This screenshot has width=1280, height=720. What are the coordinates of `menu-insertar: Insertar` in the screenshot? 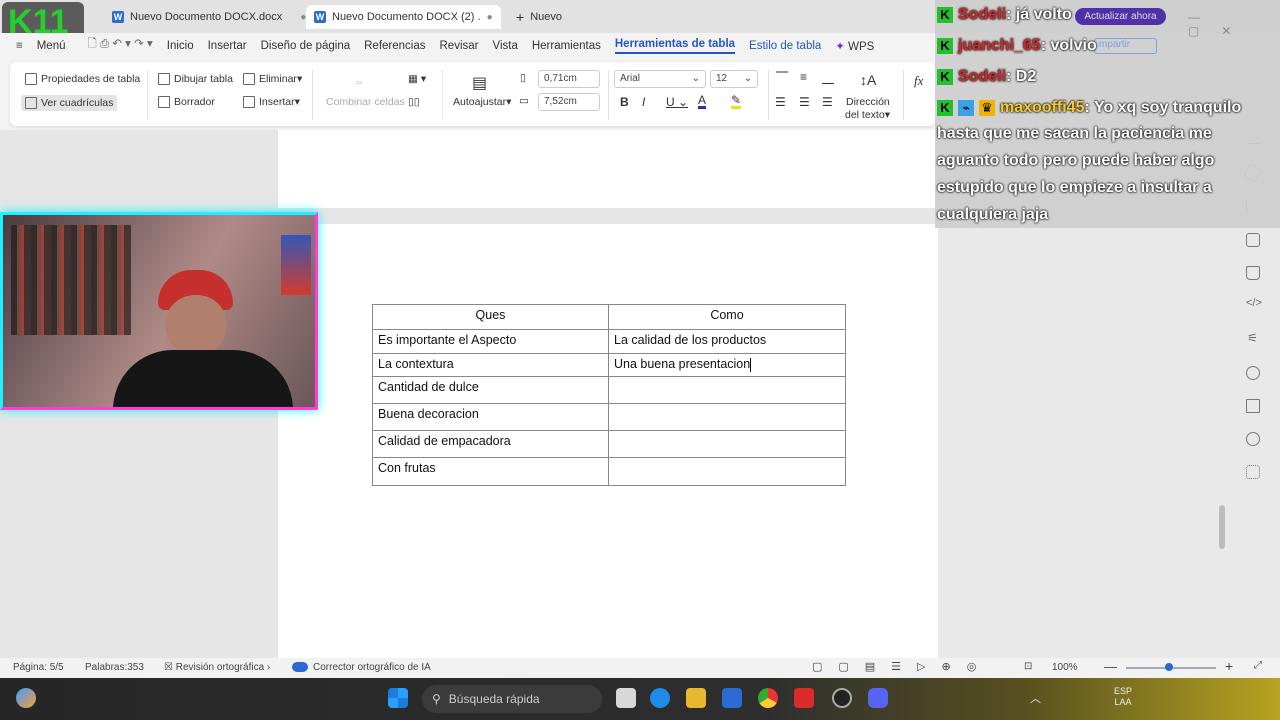 It's located at (227, 46).